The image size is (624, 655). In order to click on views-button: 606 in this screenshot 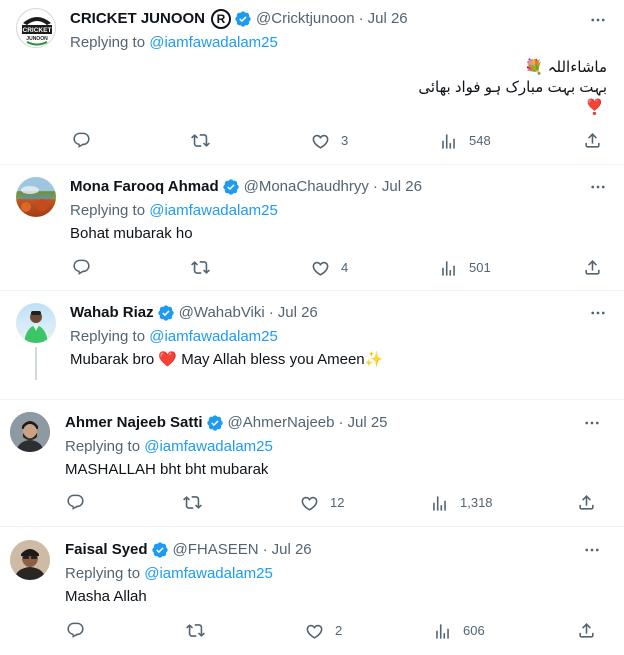, I will do `click(459, 631)`.